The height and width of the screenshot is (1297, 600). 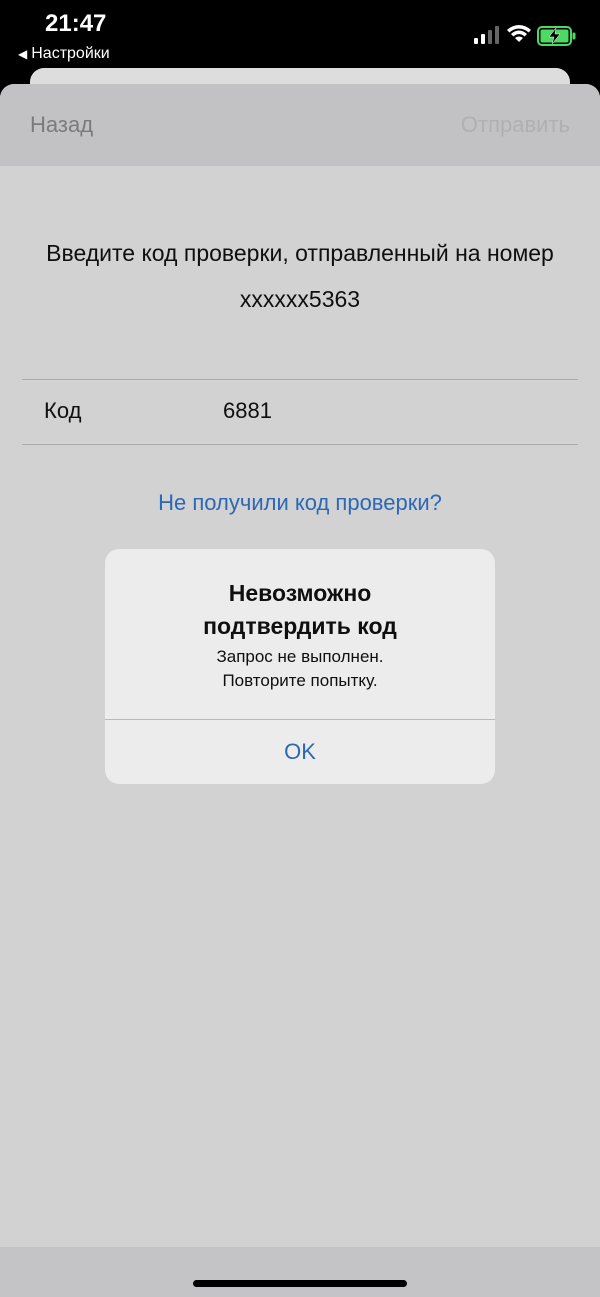 I want to click on alert-message: Запрос не выполнен. Повторите попытку., so click(x=300, y=669).